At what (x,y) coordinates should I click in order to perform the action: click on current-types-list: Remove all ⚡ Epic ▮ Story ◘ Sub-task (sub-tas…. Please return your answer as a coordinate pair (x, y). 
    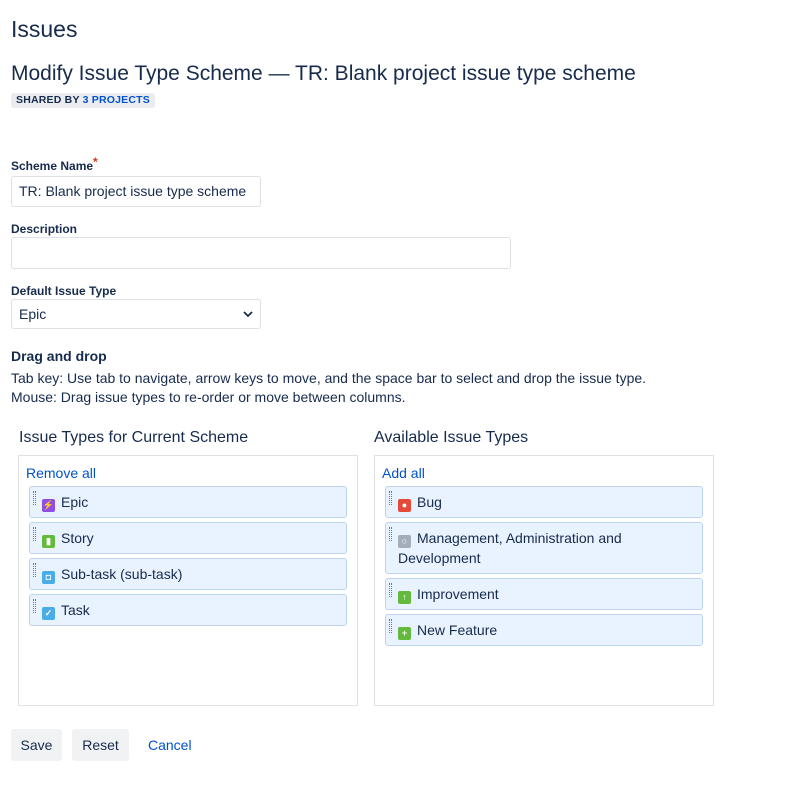
    Looking at the image, I should click on (188, 580).